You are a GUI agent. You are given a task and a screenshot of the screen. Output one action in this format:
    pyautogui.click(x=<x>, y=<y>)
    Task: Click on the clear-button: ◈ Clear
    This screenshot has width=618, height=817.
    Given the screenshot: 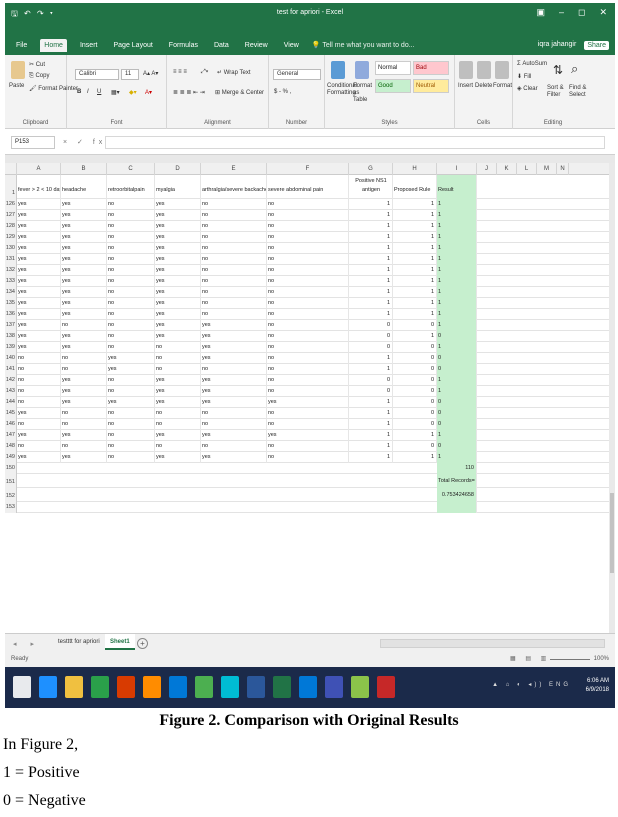 What is the action you would take?
    pyautogui.click(x=527, y=88)
    